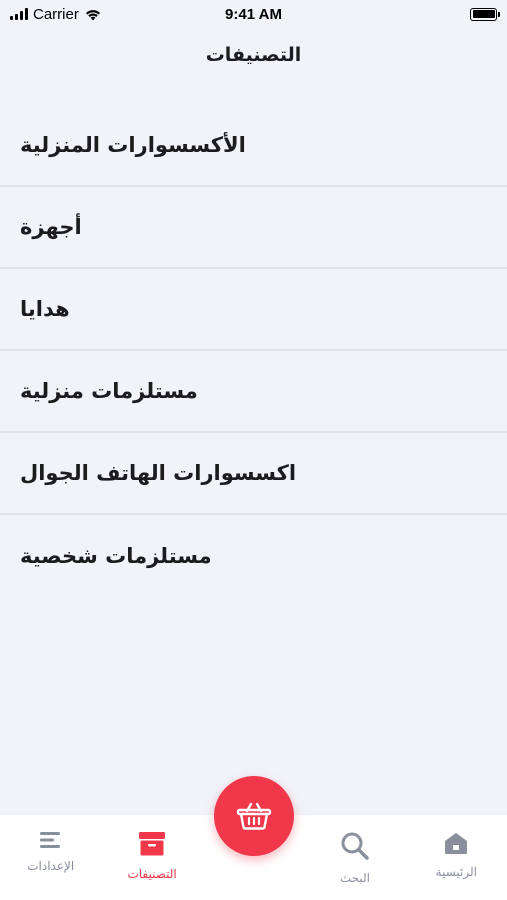 The image size is (507, 900). What do you see at coordinates (354, 878) in the screenshot?
I see `tab-search-label: البحث` at bounding box center [354, 878].